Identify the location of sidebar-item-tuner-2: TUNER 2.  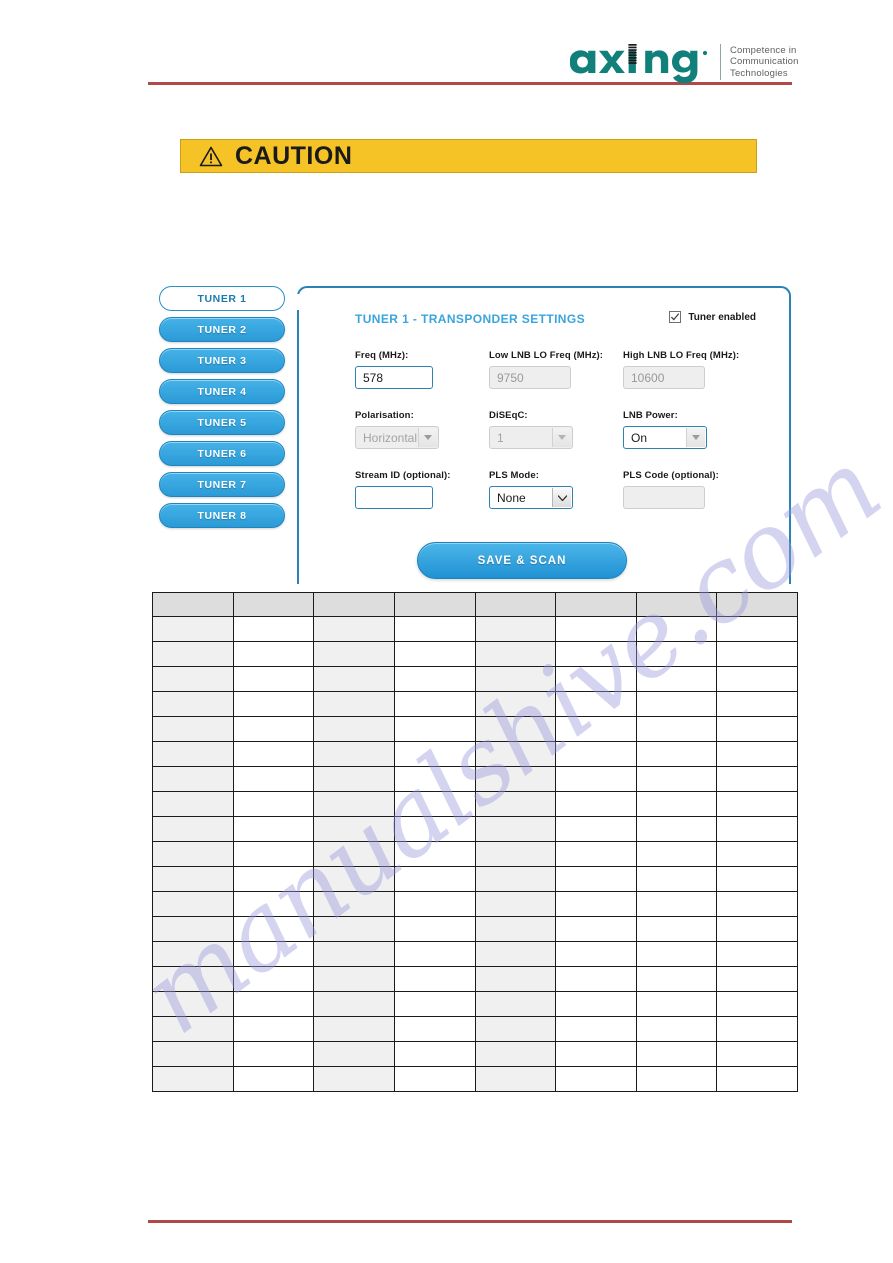
(222, 329).